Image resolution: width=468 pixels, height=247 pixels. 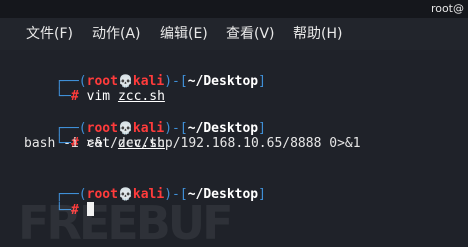 What do you see at coordinates (184, 34) in the screenshot?
I see `menu-edit: 编辑(E)` at bounding box center [184, 34].